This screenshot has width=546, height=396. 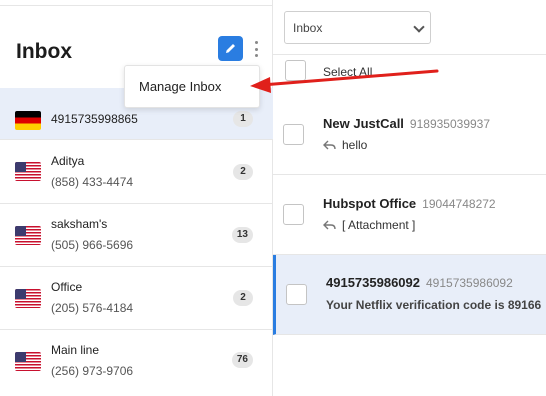 I want to click on contact-name: 4915735986092, so click(x=373, y=282).